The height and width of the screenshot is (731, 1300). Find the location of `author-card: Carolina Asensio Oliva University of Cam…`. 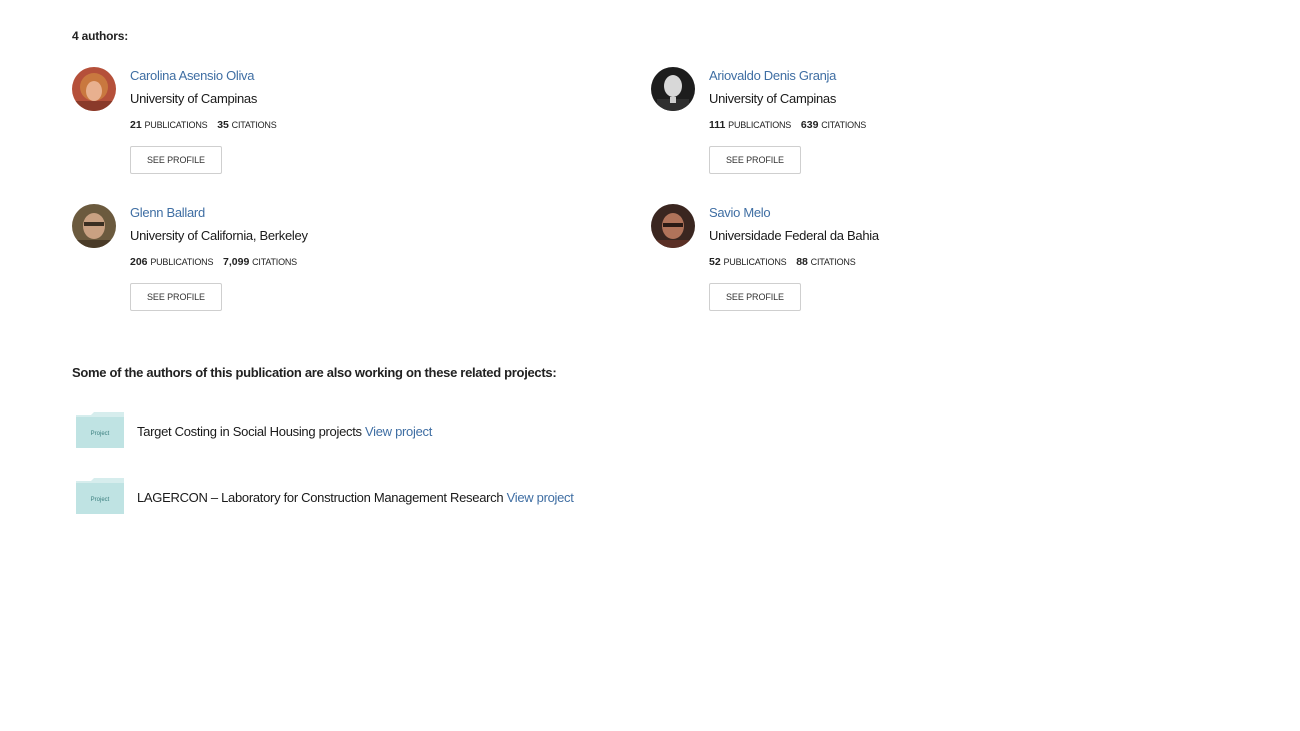

author-card: Carolina Asensio Oliva University of Cam… is located at coordinates (322, 127).